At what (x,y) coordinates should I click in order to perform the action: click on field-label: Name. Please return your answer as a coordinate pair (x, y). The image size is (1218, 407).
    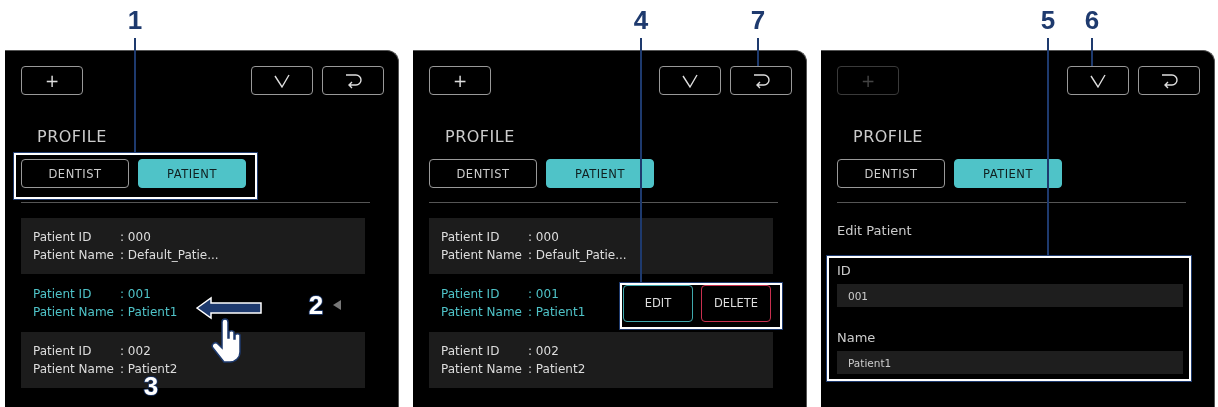
    Looking at the image, I should click on (857, 338).